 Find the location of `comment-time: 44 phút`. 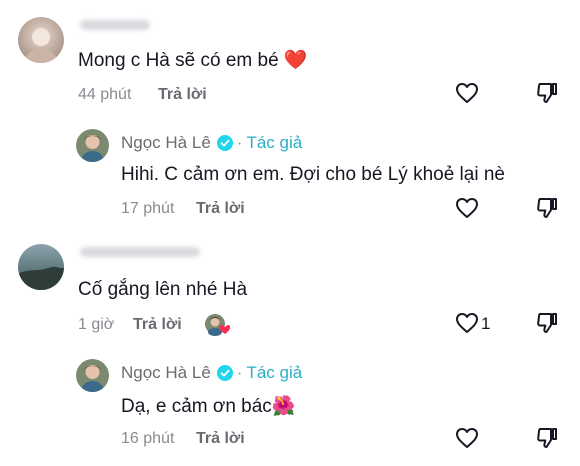

comment-time: 44 phút is located at coordinates (105, 94).